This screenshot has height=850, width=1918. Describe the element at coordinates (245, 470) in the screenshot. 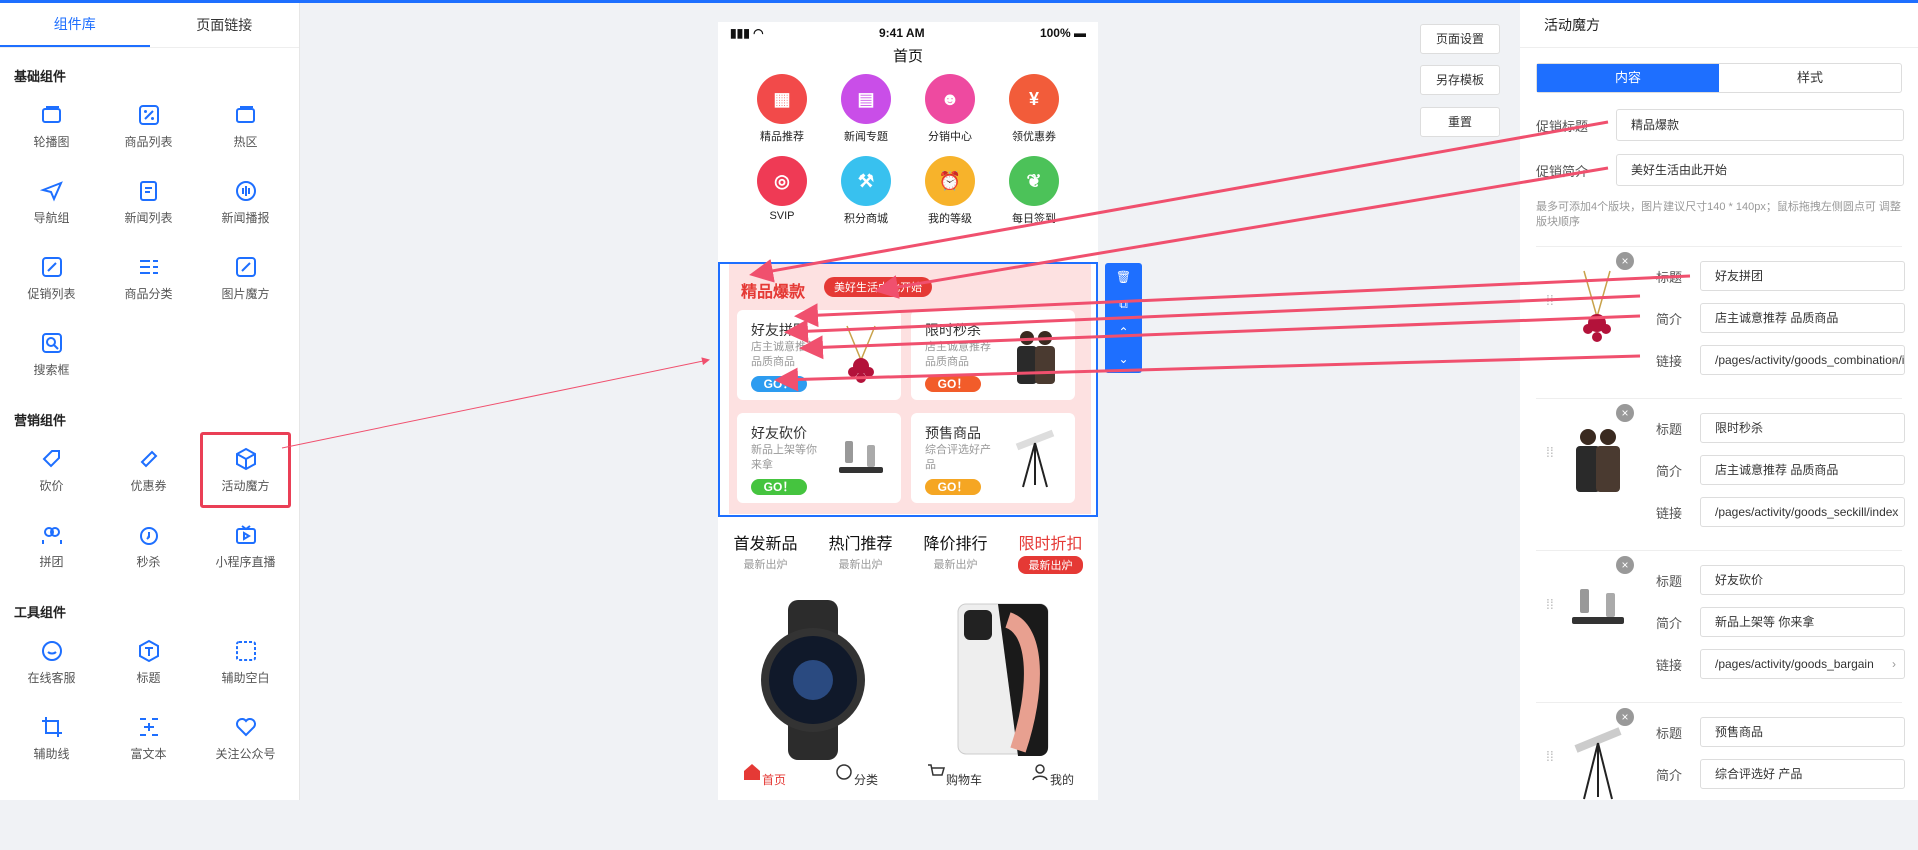

I see `component-activity-cube: 活动魔方` at that location.